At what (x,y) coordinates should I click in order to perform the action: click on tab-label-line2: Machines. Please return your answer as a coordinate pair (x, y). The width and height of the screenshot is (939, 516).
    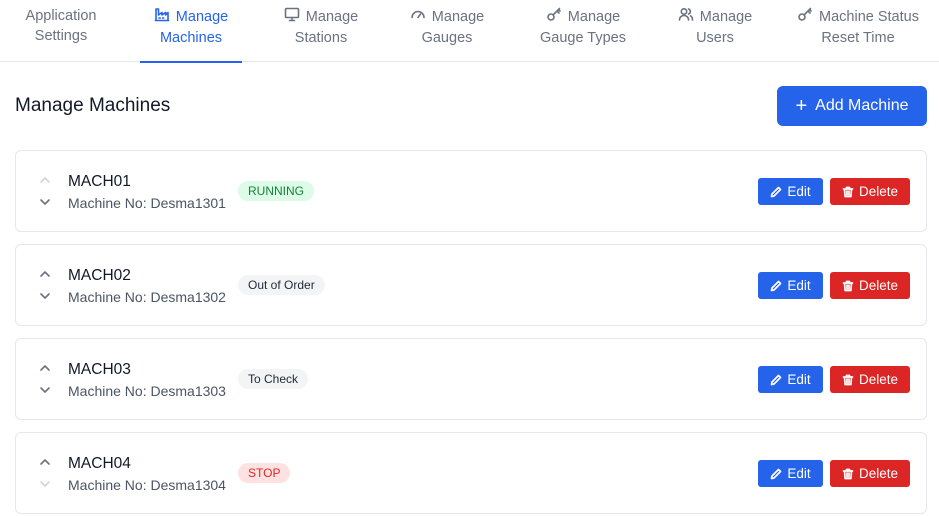
    Looking at the image, I should click on (191, 38).